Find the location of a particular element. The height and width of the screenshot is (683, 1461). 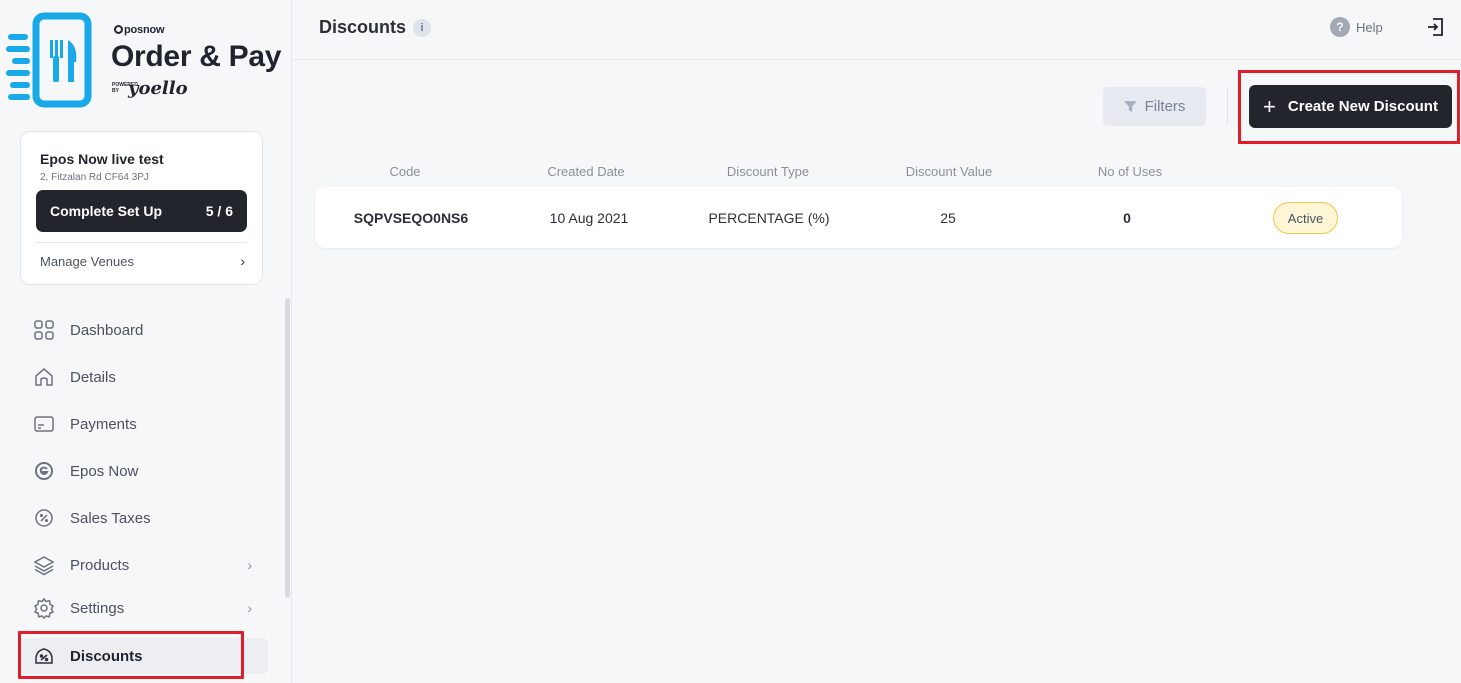

order-pay-logo-icon is located at coordinates (49, 60).